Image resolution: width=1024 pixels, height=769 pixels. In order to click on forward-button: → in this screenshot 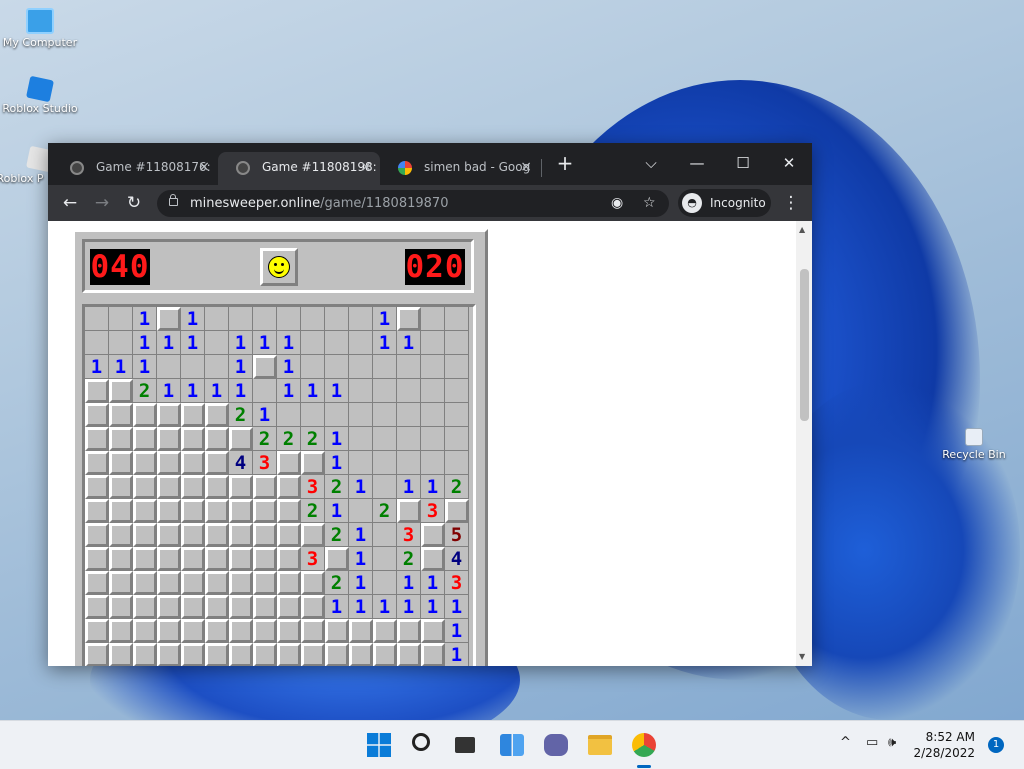, I will do `click(102, 203)`.